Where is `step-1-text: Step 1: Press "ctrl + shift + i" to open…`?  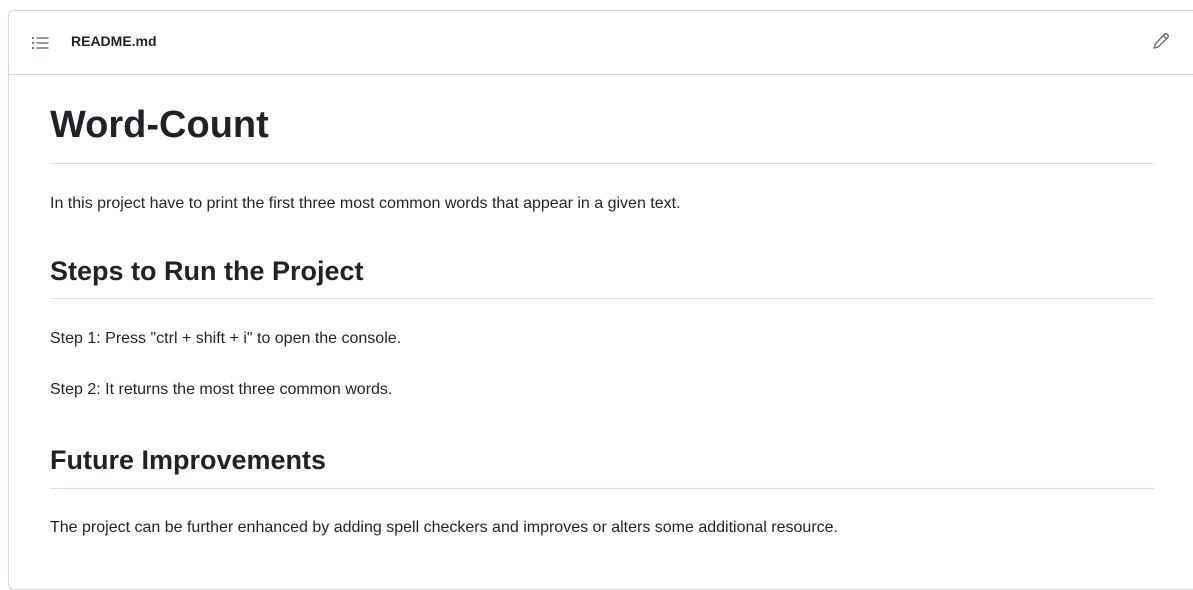 step-1-text: Step 1: Press "ctrl + shift + i" to open… is located at coordinates (226, 338).